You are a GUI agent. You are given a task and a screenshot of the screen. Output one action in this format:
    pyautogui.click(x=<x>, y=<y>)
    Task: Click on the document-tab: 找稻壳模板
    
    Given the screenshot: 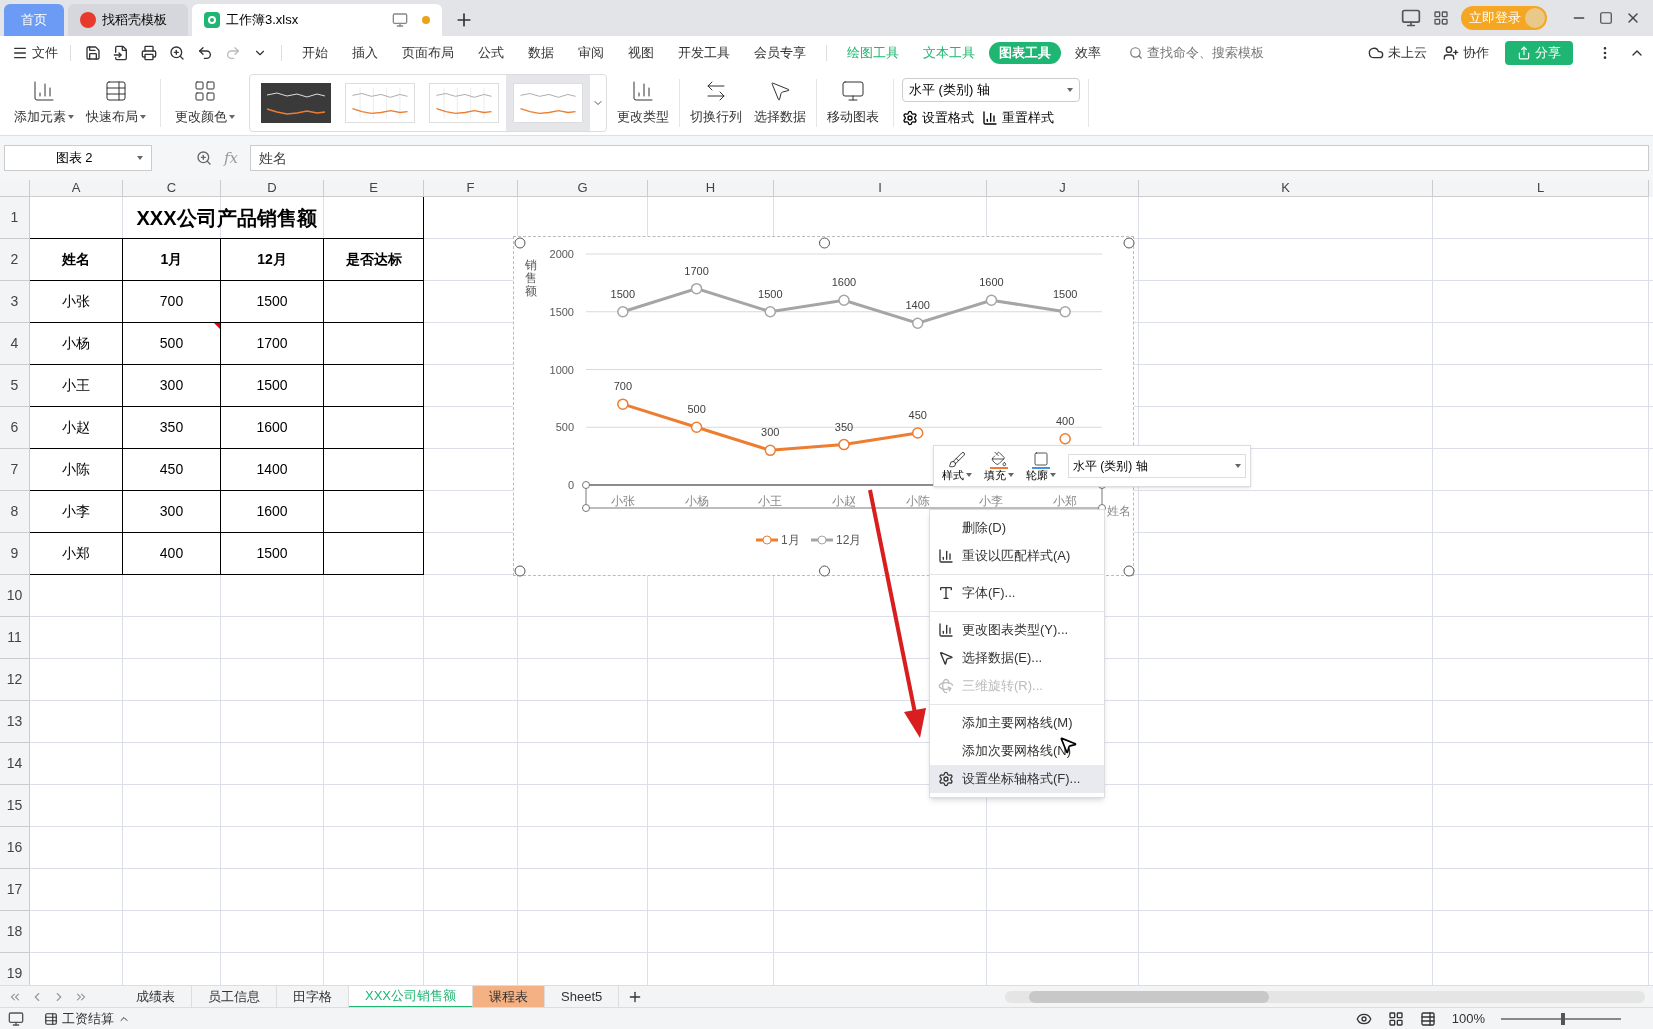 What is the action you would take?
    pyautogui.click(x=128, y=20)
    